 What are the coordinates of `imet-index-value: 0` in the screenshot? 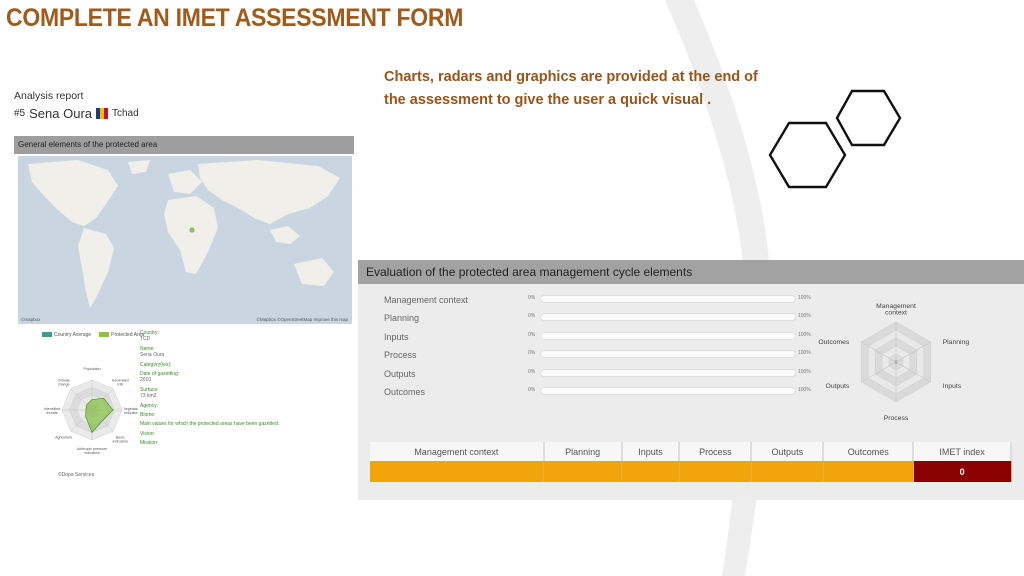 It's located at (962, 471).